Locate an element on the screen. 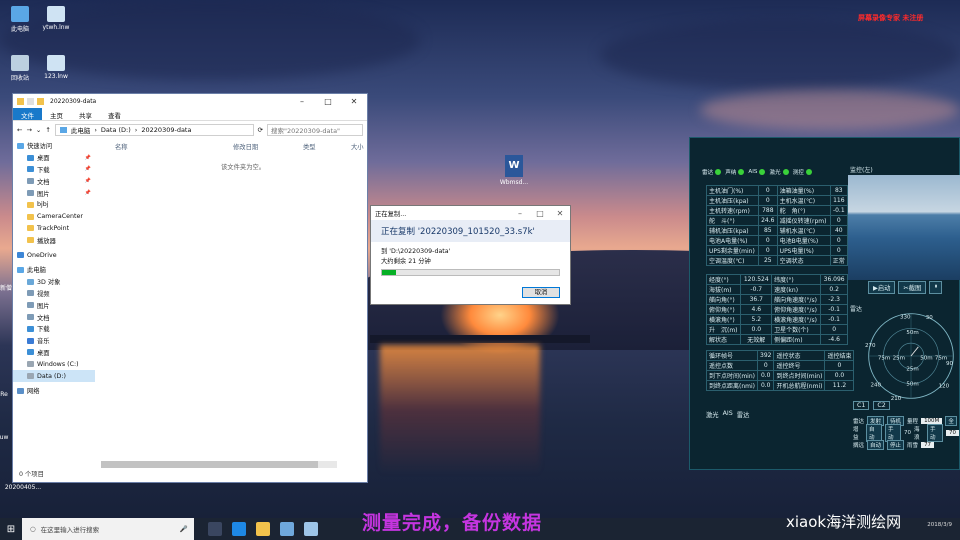 Image resolution: width=960 pixels, height=540 pixels. desktop-icon-123: 123.lnw is located at coordinates (56, 67).